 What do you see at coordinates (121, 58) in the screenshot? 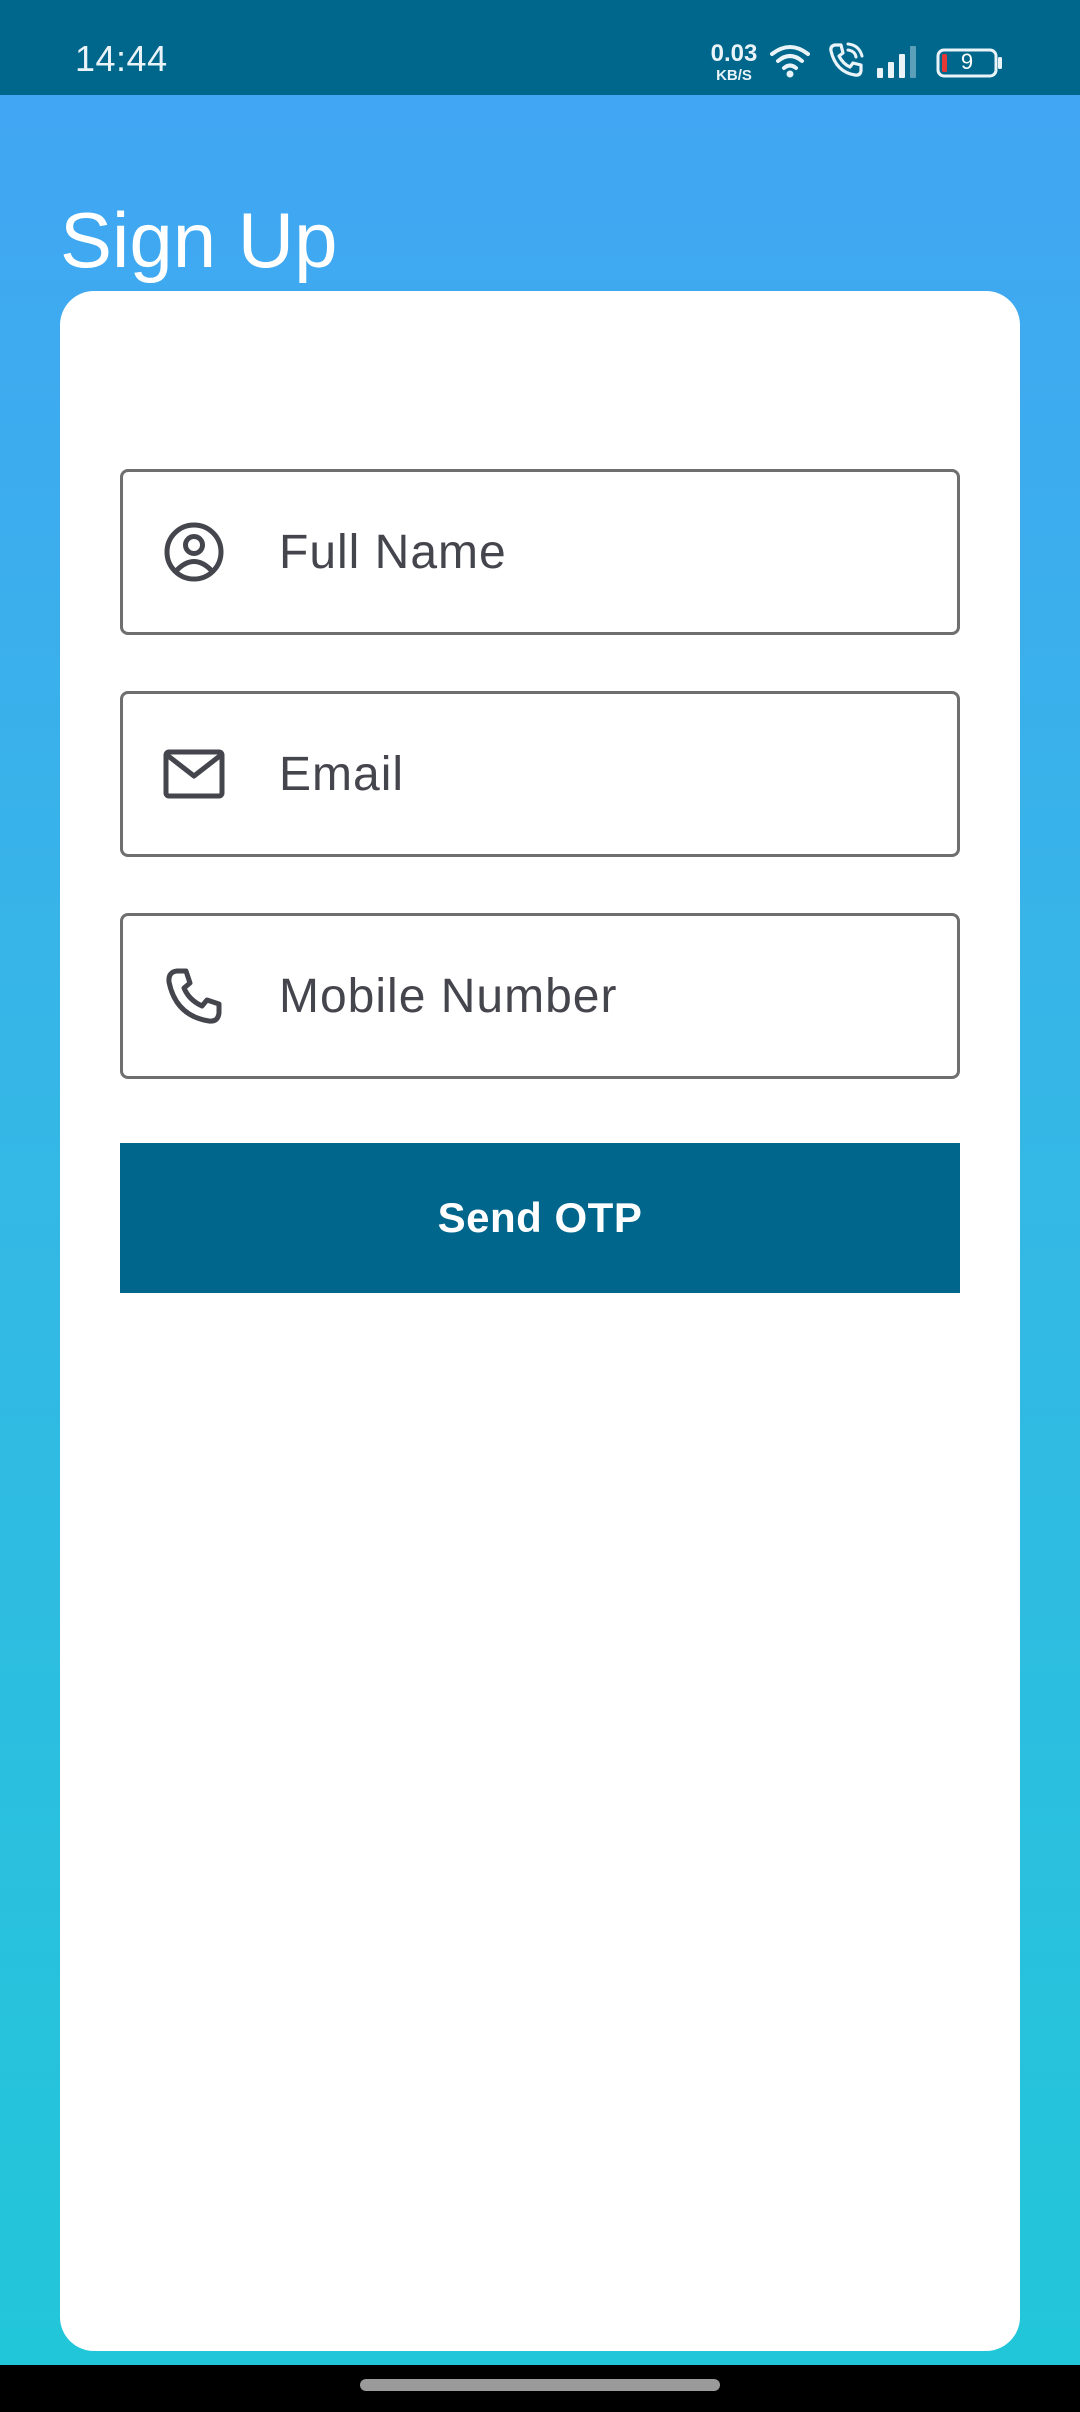
I see `status-time: 14:44` at bounding box center [121, 58].